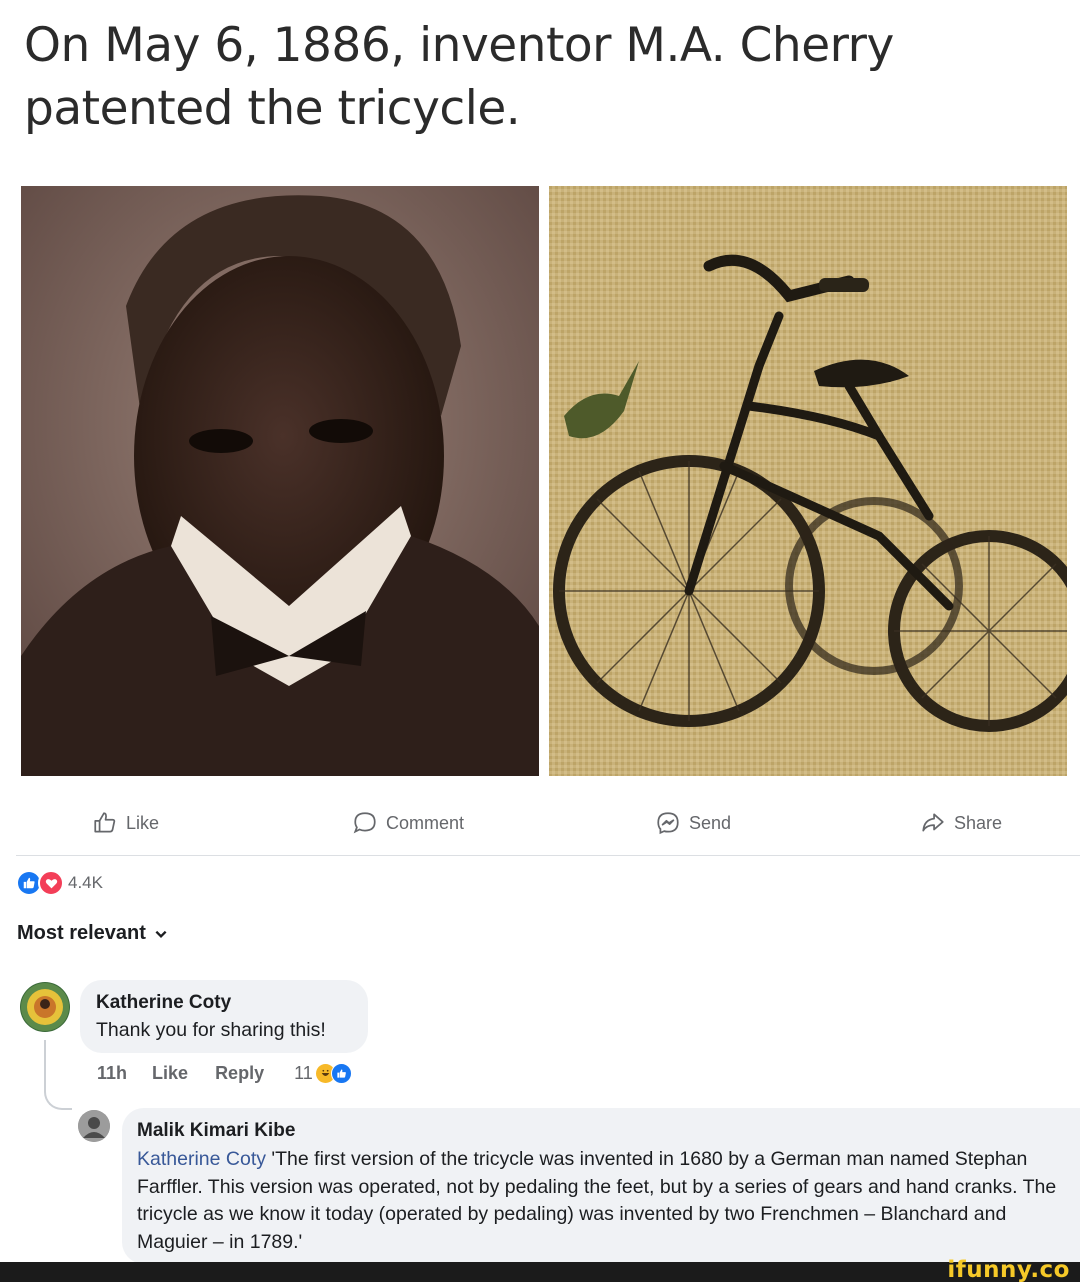 This screenshot has width=1080, height=1283. I want to click on watermark-bar, so click(540, 1272).